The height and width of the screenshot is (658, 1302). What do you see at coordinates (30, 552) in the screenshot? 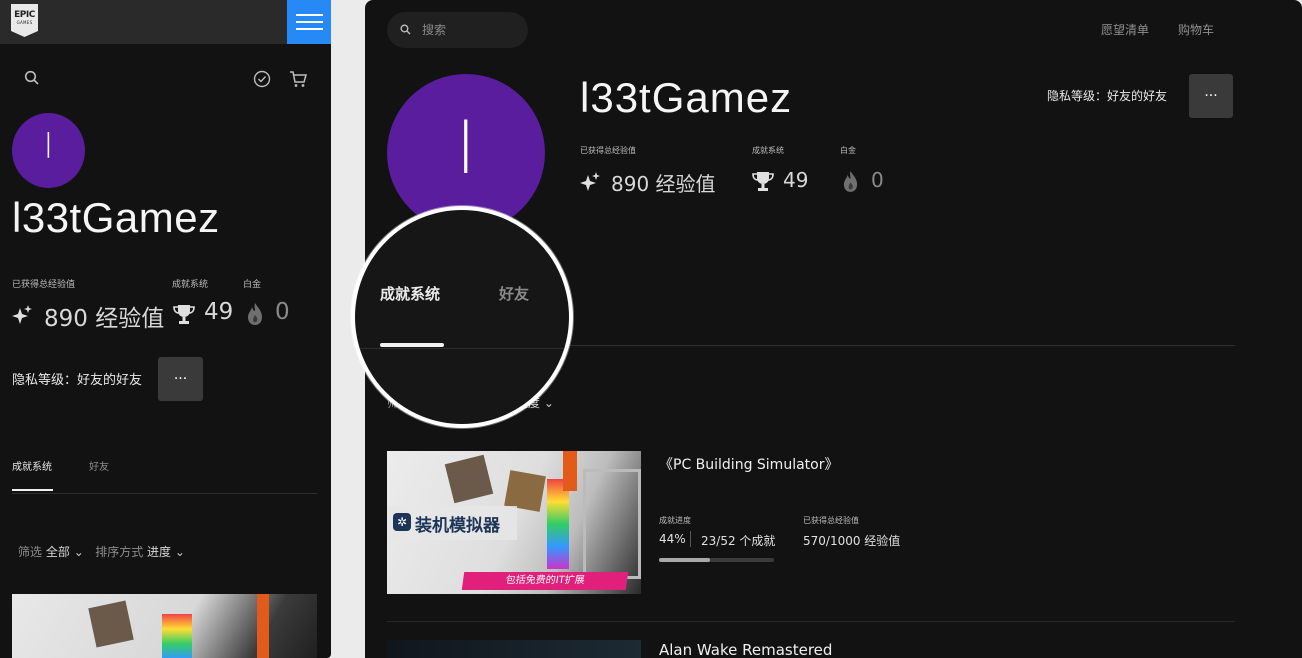
I see `filter-label: 筛选` at bounding box center [30, 552].